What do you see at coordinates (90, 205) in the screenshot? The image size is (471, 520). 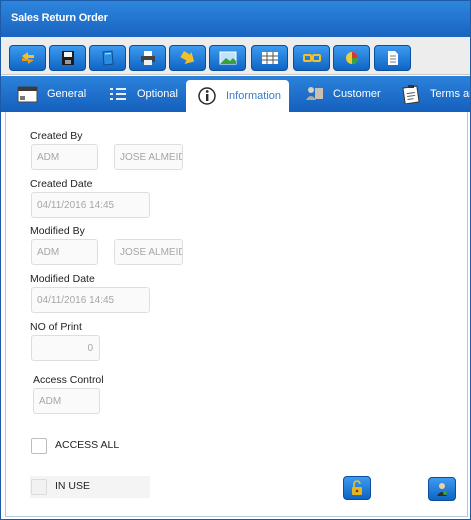 I see `created-date-field: 04/11/2016 14:45` at bounding box center [90, 205].